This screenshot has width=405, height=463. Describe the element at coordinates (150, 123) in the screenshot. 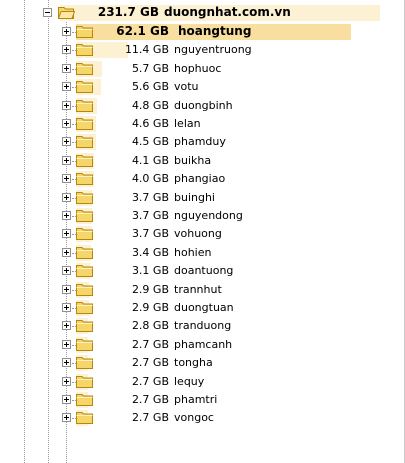

I see `folder-size: 4.6 GB` at that location.